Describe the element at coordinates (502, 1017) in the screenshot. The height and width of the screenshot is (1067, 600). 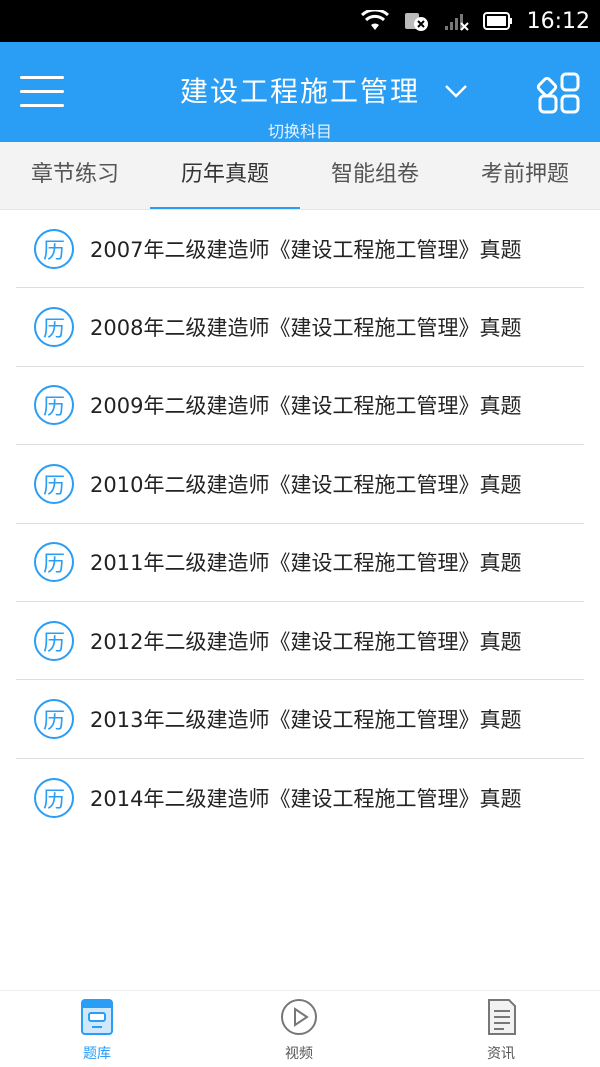
I see `document-icon` at that location.